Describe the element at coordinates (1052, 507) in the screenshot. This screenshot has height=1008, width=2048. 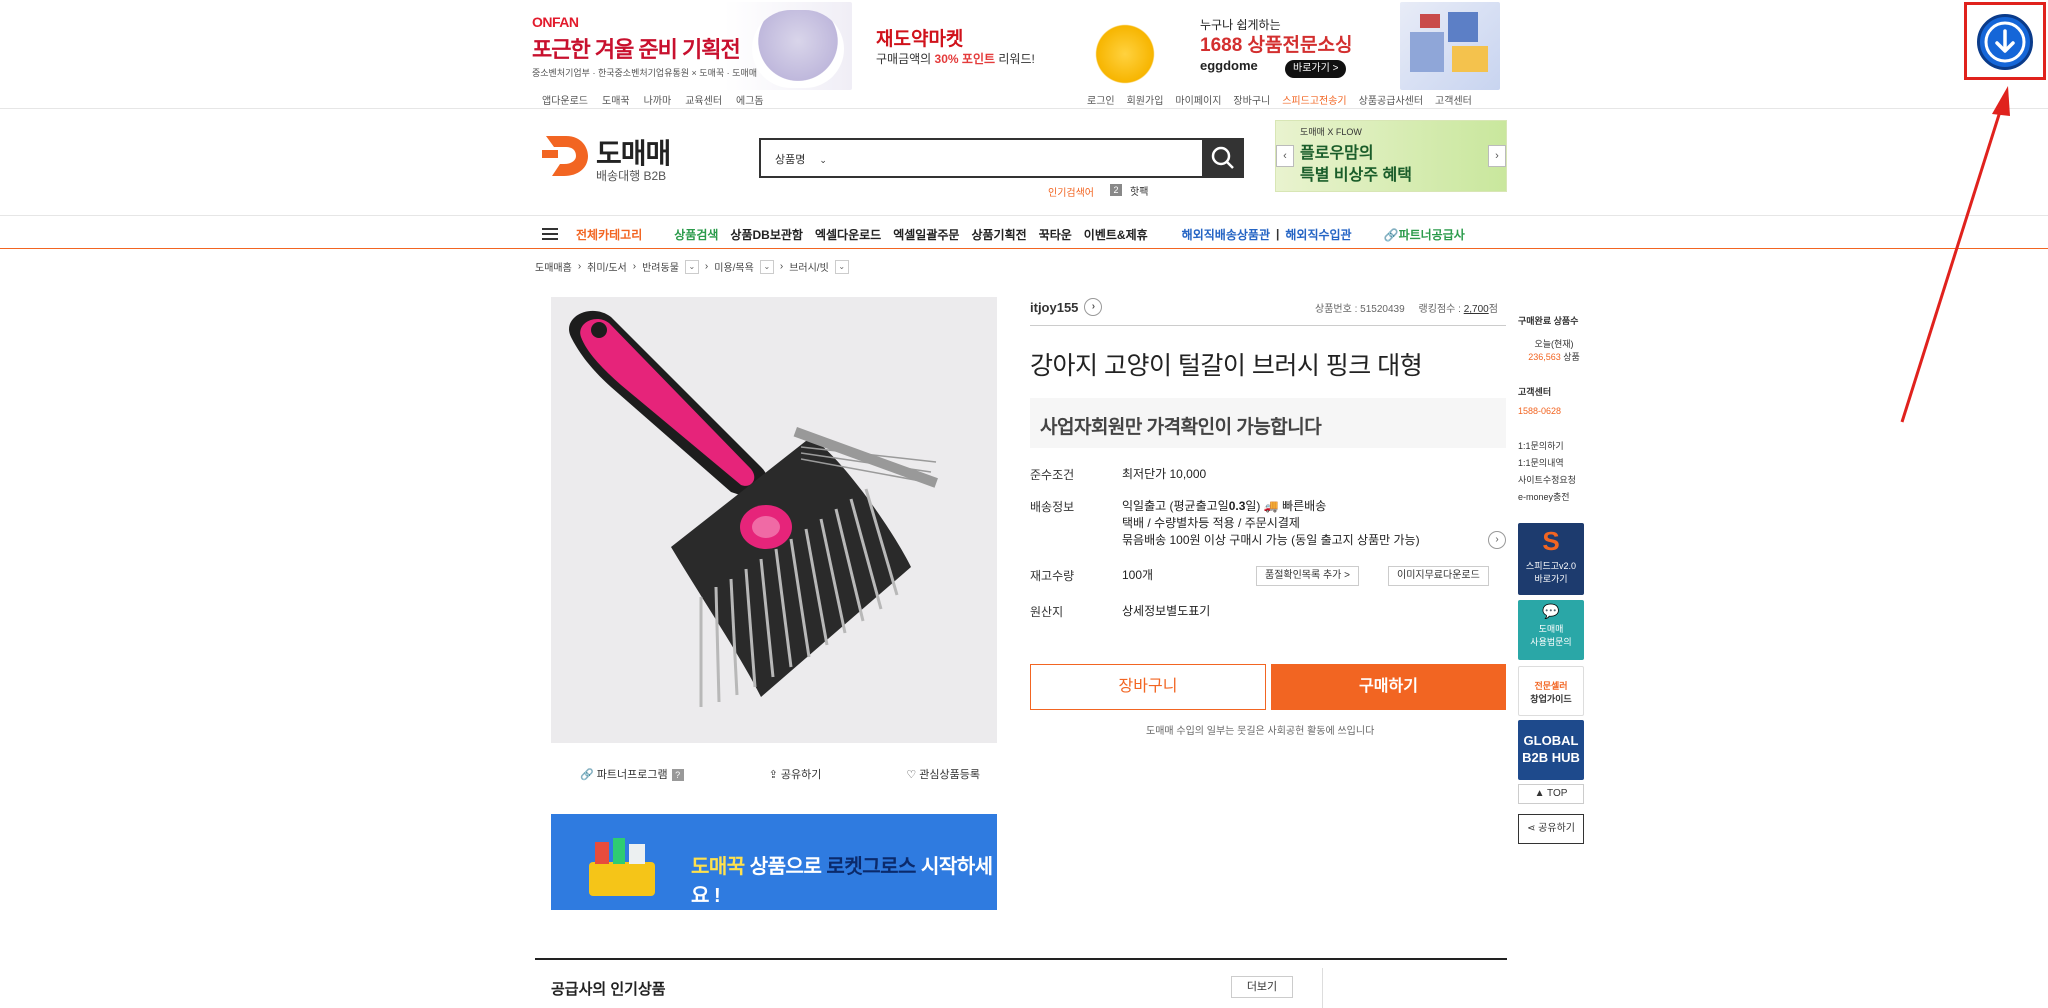
I see `shipping-label: 배송정보` at that location.